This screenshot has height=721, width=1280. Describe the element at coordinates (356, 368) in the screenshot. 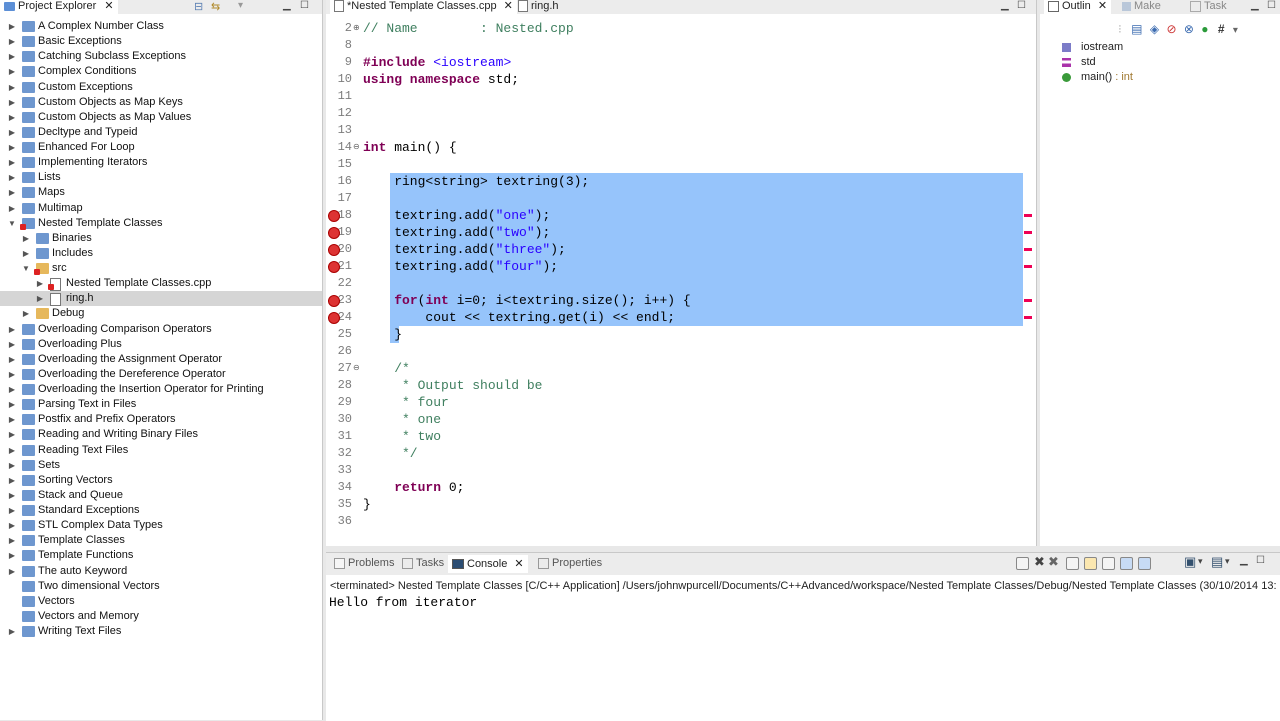

I see `collapse-fold-icon: ⊖` at that location.